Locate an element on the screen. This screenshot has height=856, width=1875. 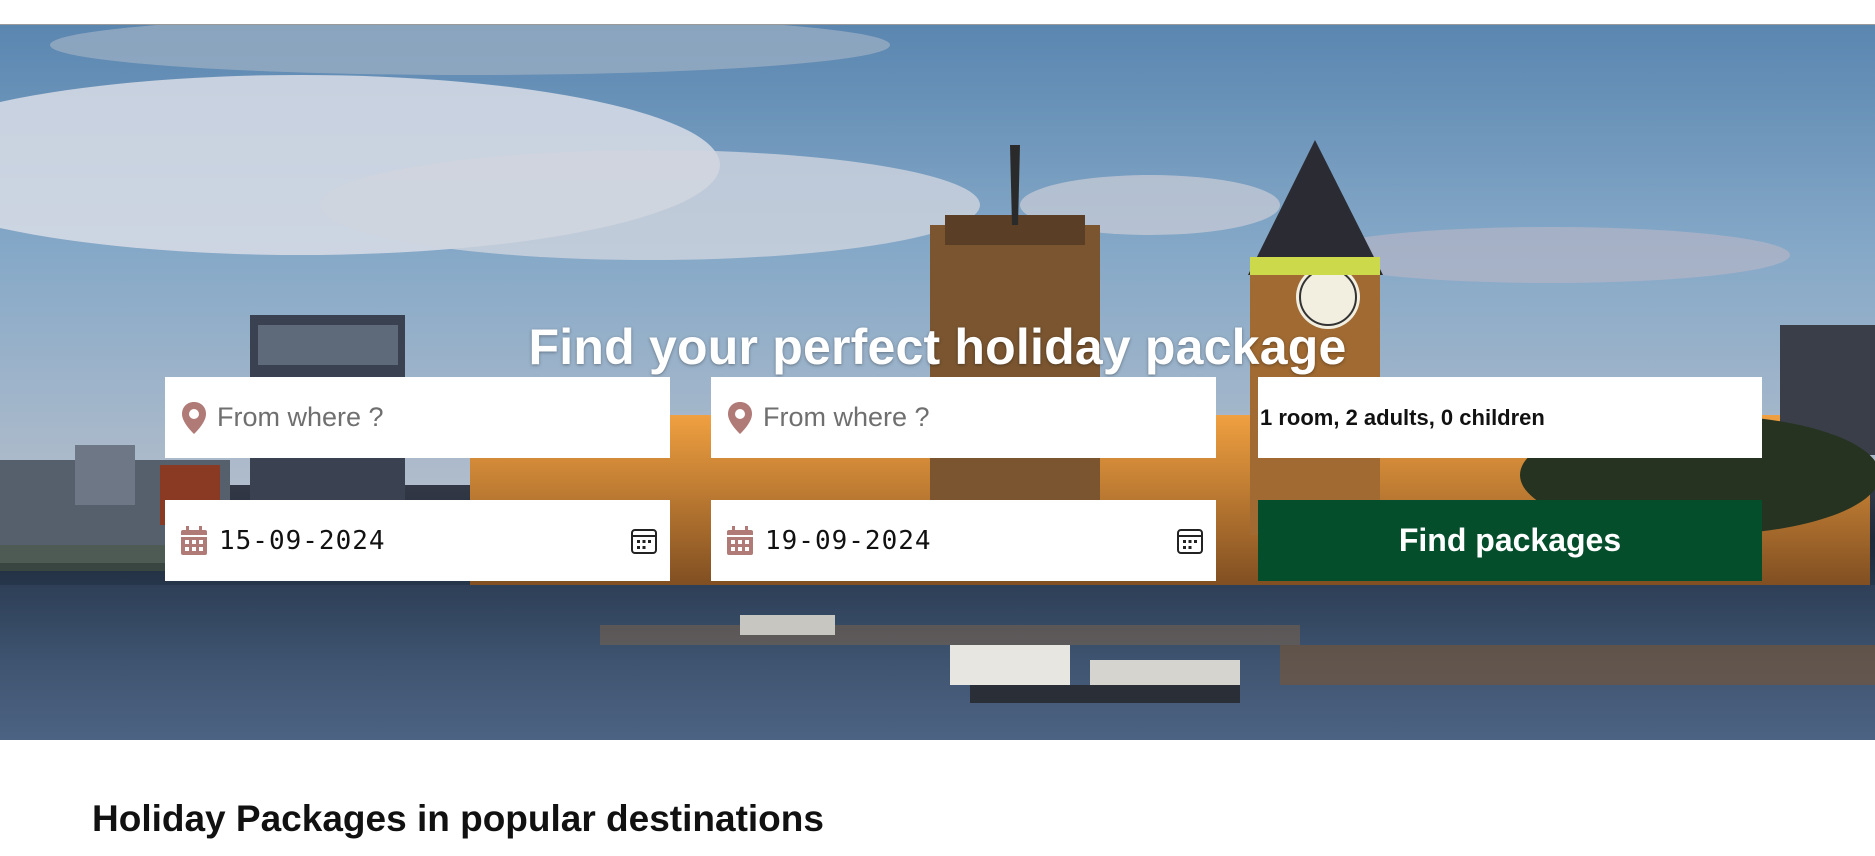
hero-title: Find your perfect holiday package is located at coordinates (937, 347).